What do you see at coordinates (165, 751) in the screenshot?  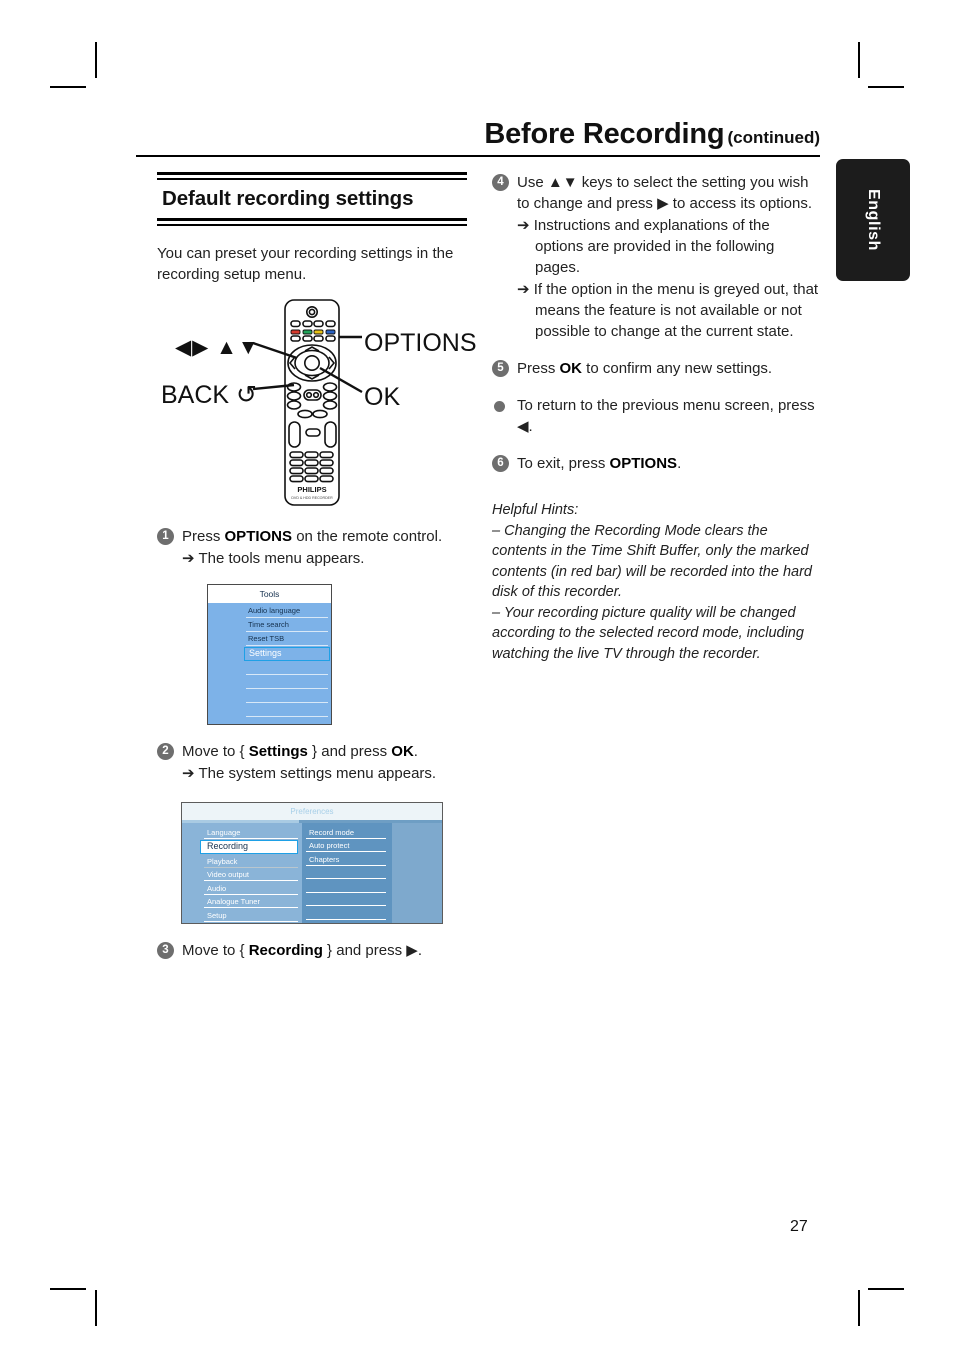 I see `step-2-number: 2` at bounding box center [165, 751].